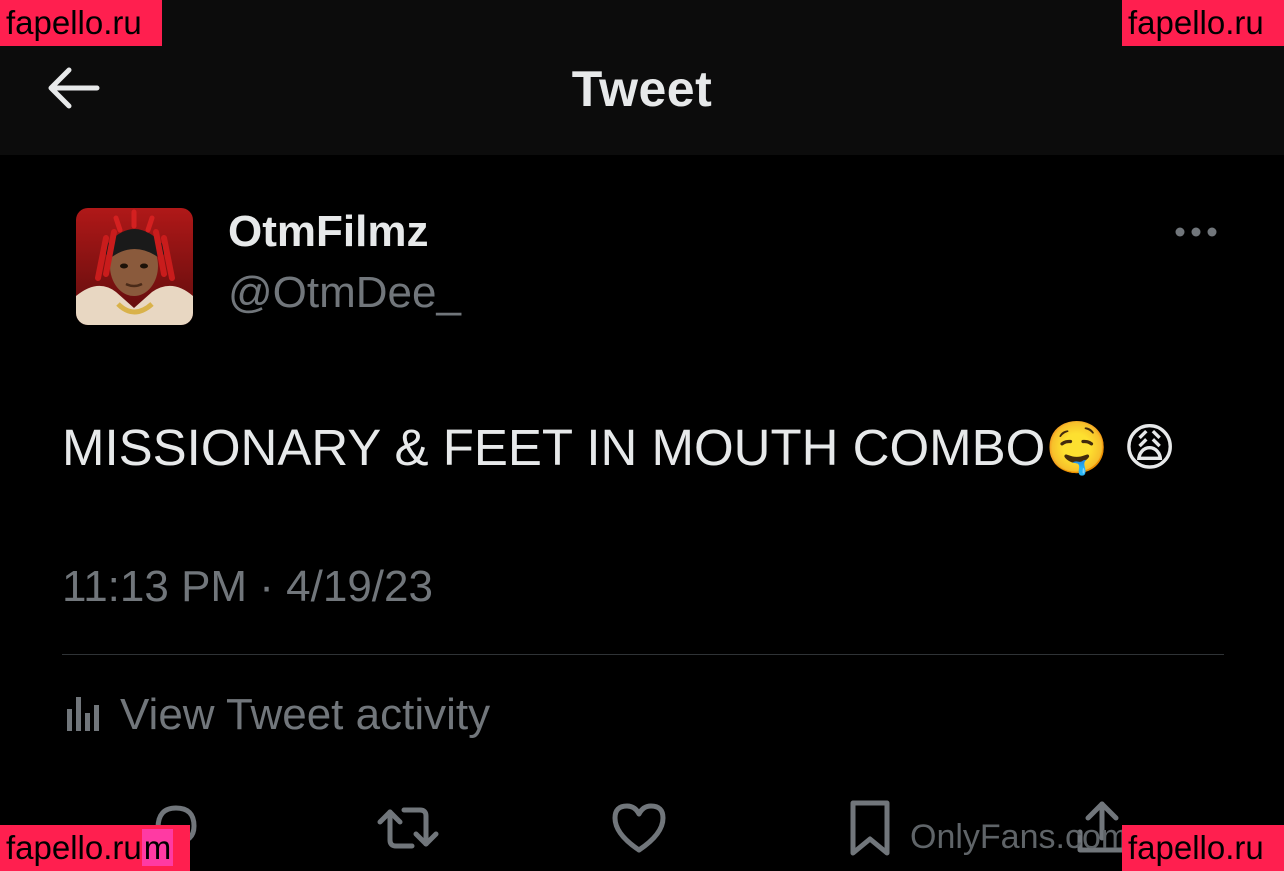 This screenshot has height=871, width=1284. I want to click on divider, so click(643, 654).